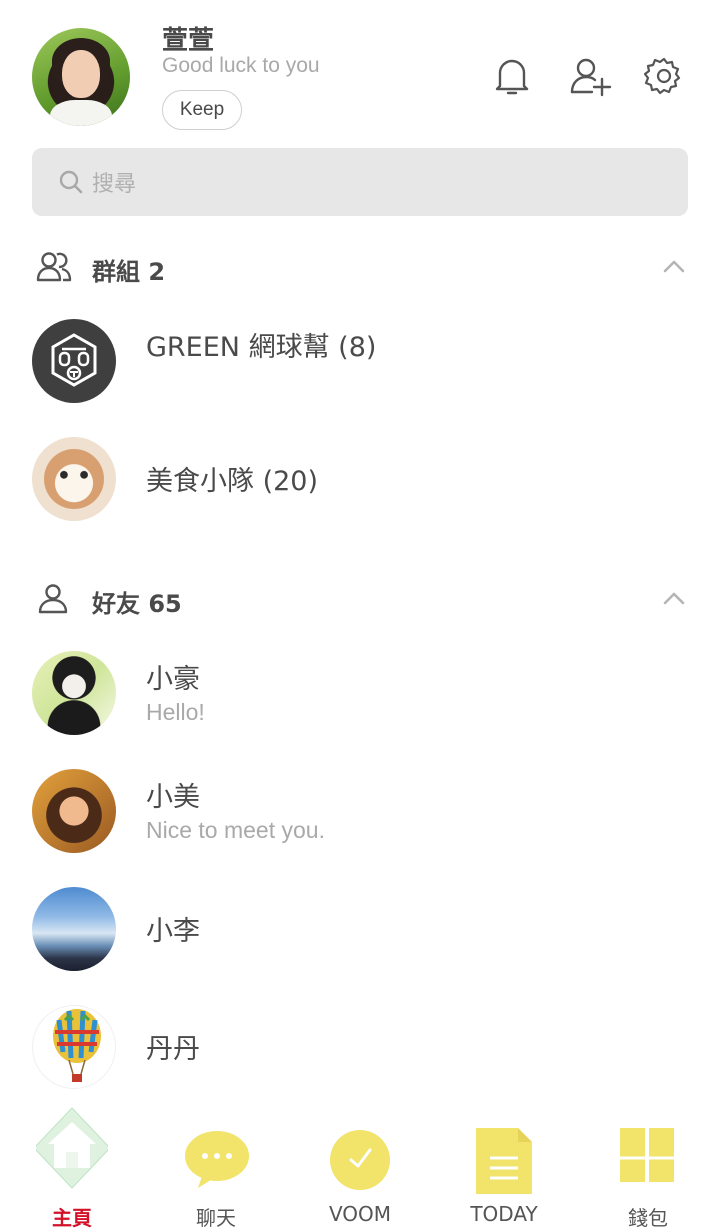 The width and height of the screenshot is (720, 1232). What do you see at coordinates (137, 604) in the screenshot?
I see `friends-title: 好友 65` at bounding box center [137, 604].